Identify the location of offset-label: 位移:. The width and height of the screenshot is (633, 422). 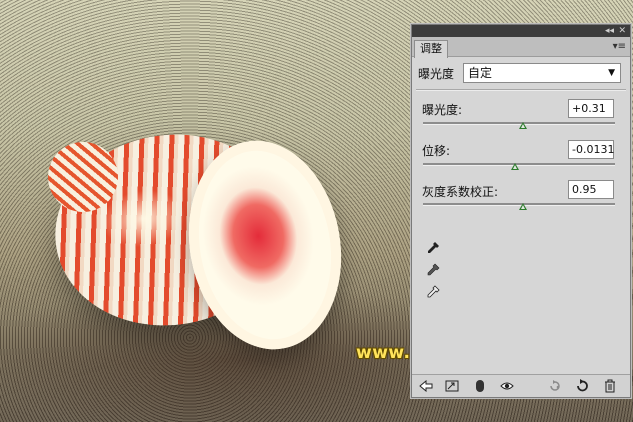
(436, 151).